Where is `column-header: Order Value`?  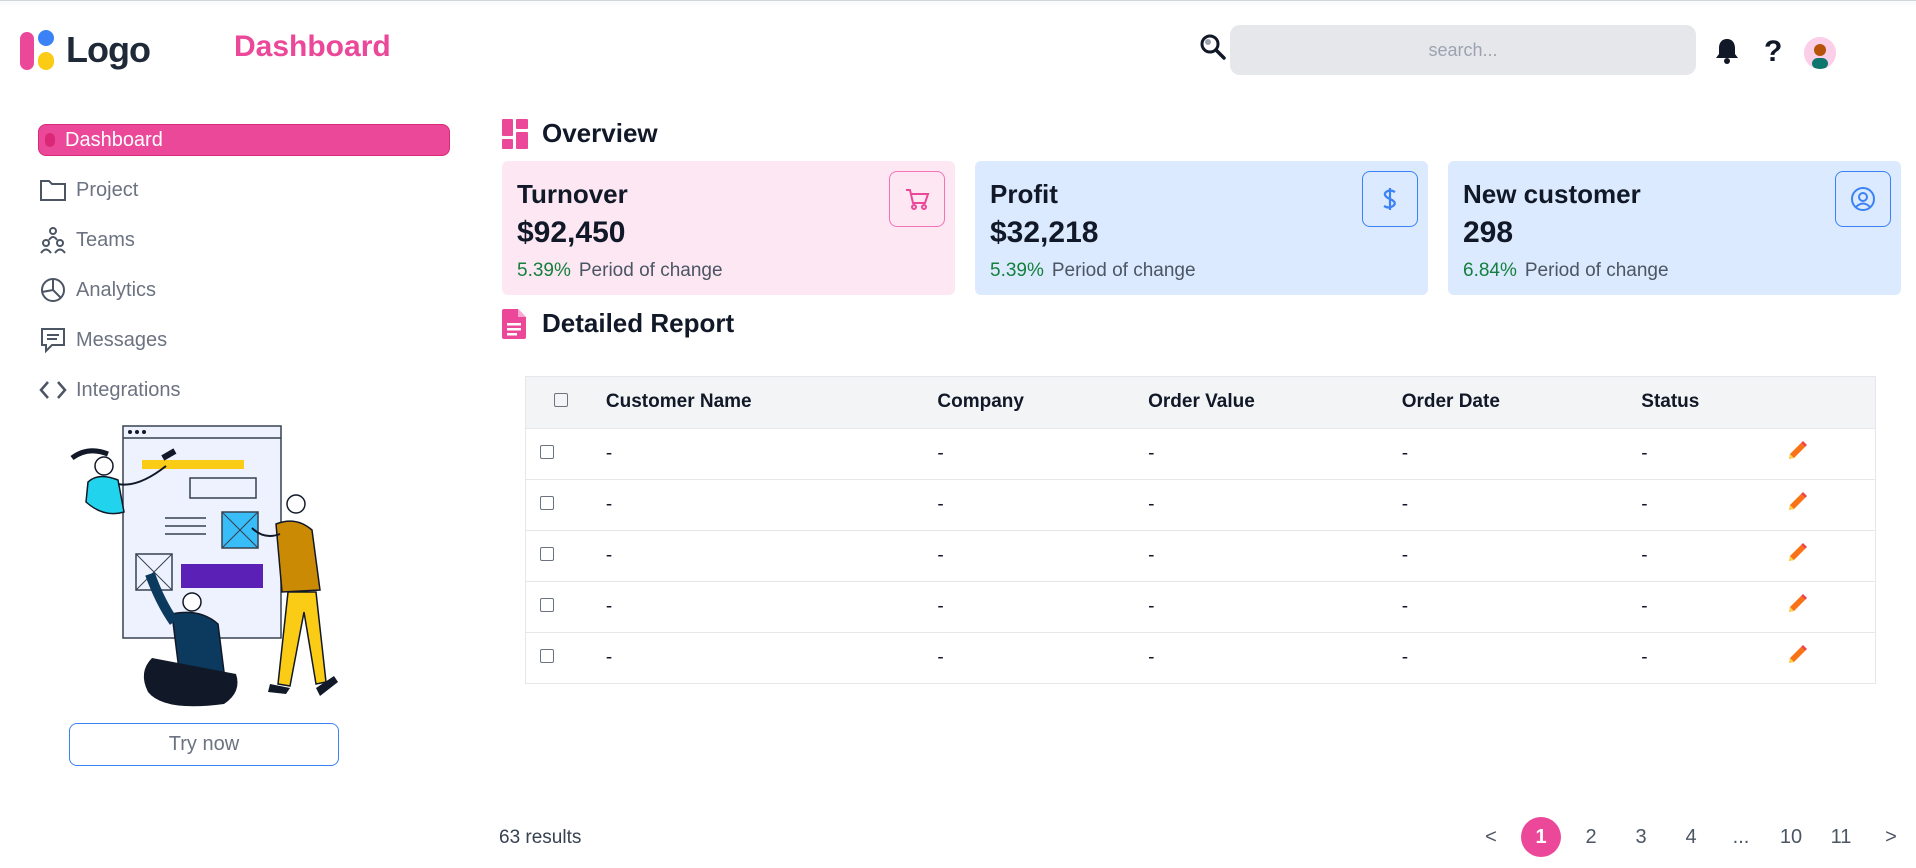
column-header: Order Value is located at coordinates (1275, 402).